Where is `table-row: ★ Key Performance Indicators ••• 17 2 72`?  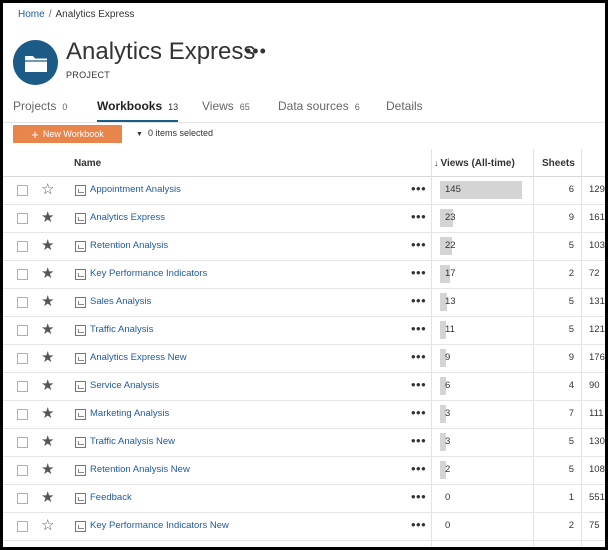 table-row: ★ Key Performance Indicators ••• 17 2 72 is located at coordinates (304, 275).